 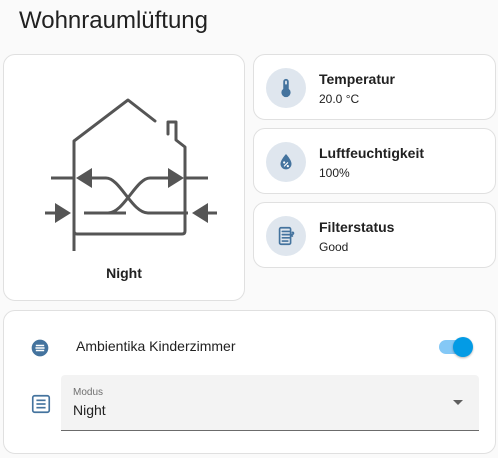 What do you see at coordinates (463, 347) in the screenshot?
I see `toggle-knob` at bounding box center [463, 347].